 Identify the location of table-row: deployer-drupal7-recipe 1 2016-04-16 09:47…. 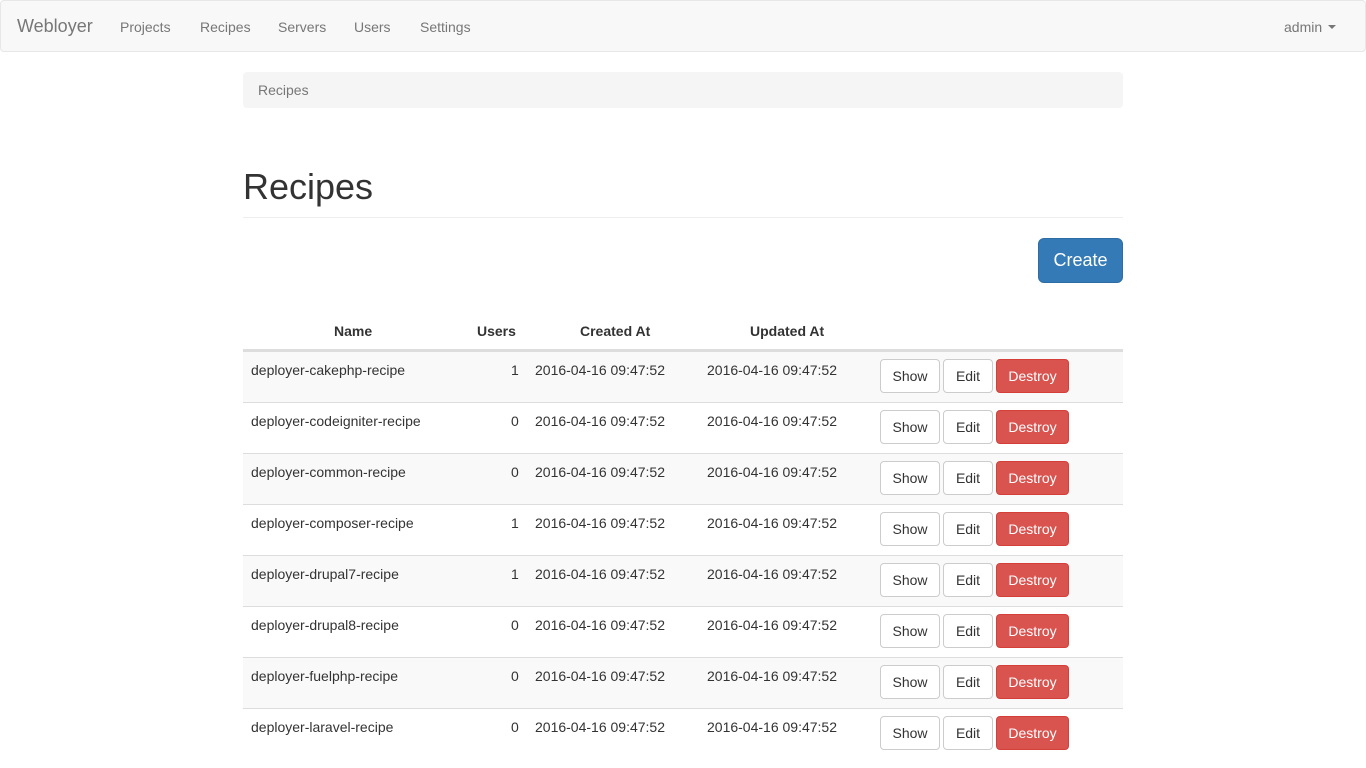
(683, 580).